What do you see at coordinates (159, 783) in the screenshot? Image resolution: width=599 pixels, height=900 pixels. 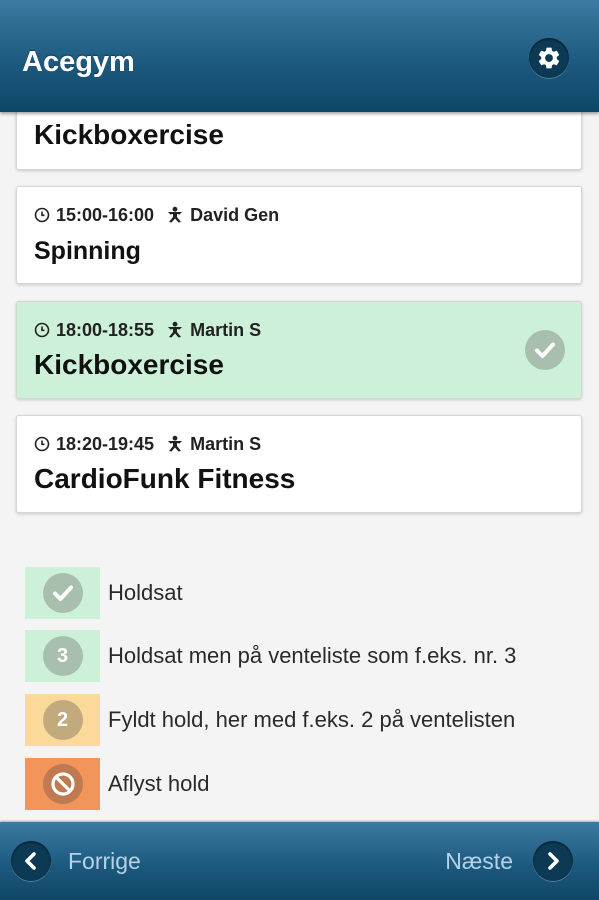 I see `legend-label: Aflyst hold` at bounding box center [159, 783].